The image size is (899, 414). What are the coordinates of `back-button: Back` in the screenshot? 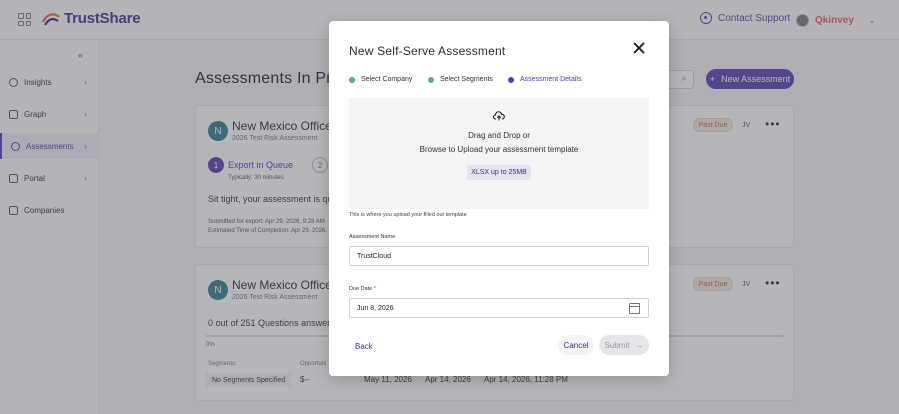 It's located at (364, 346).